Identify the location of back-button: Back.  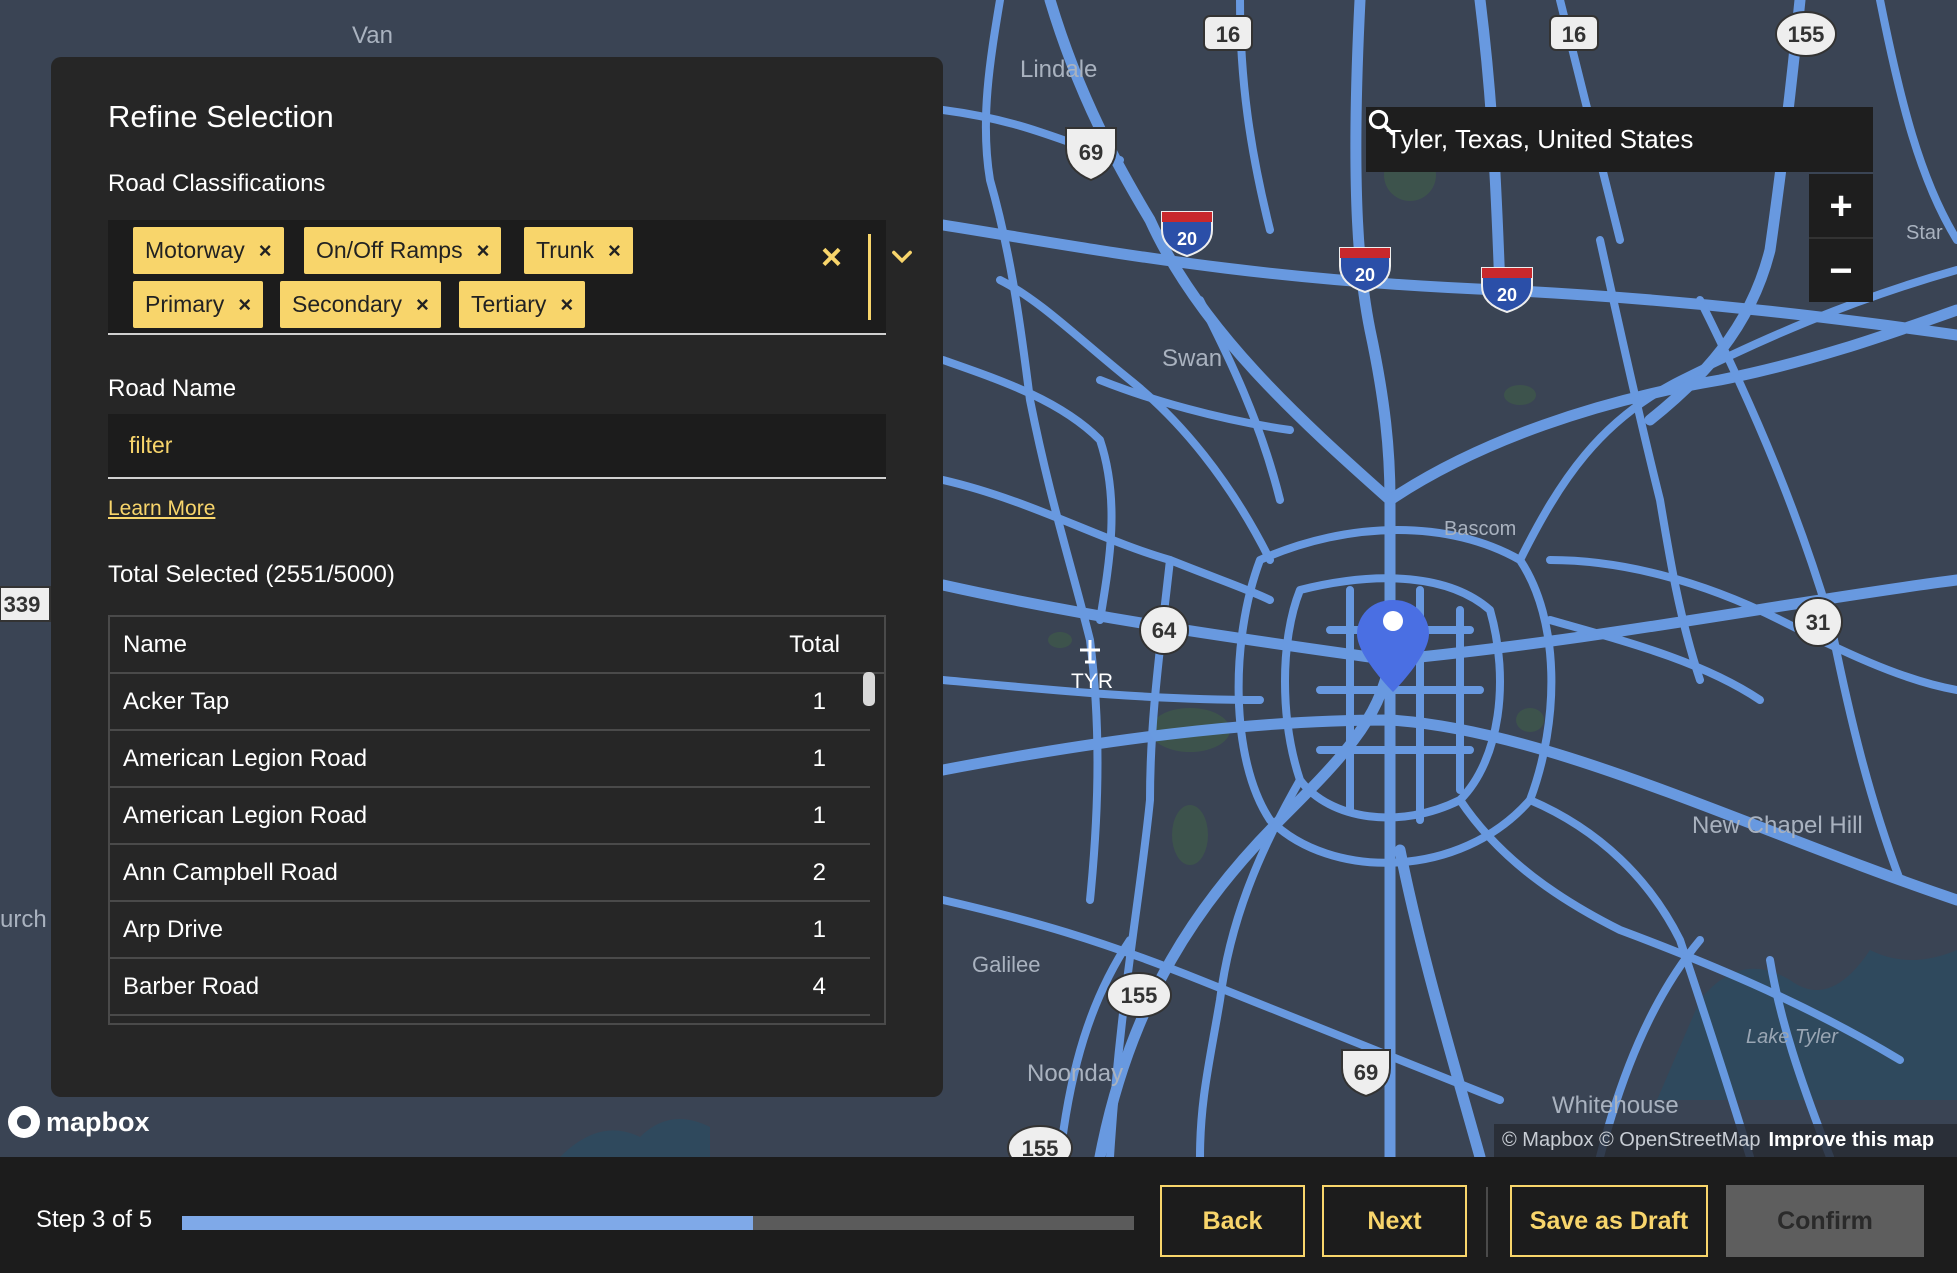
(1232, 1221).